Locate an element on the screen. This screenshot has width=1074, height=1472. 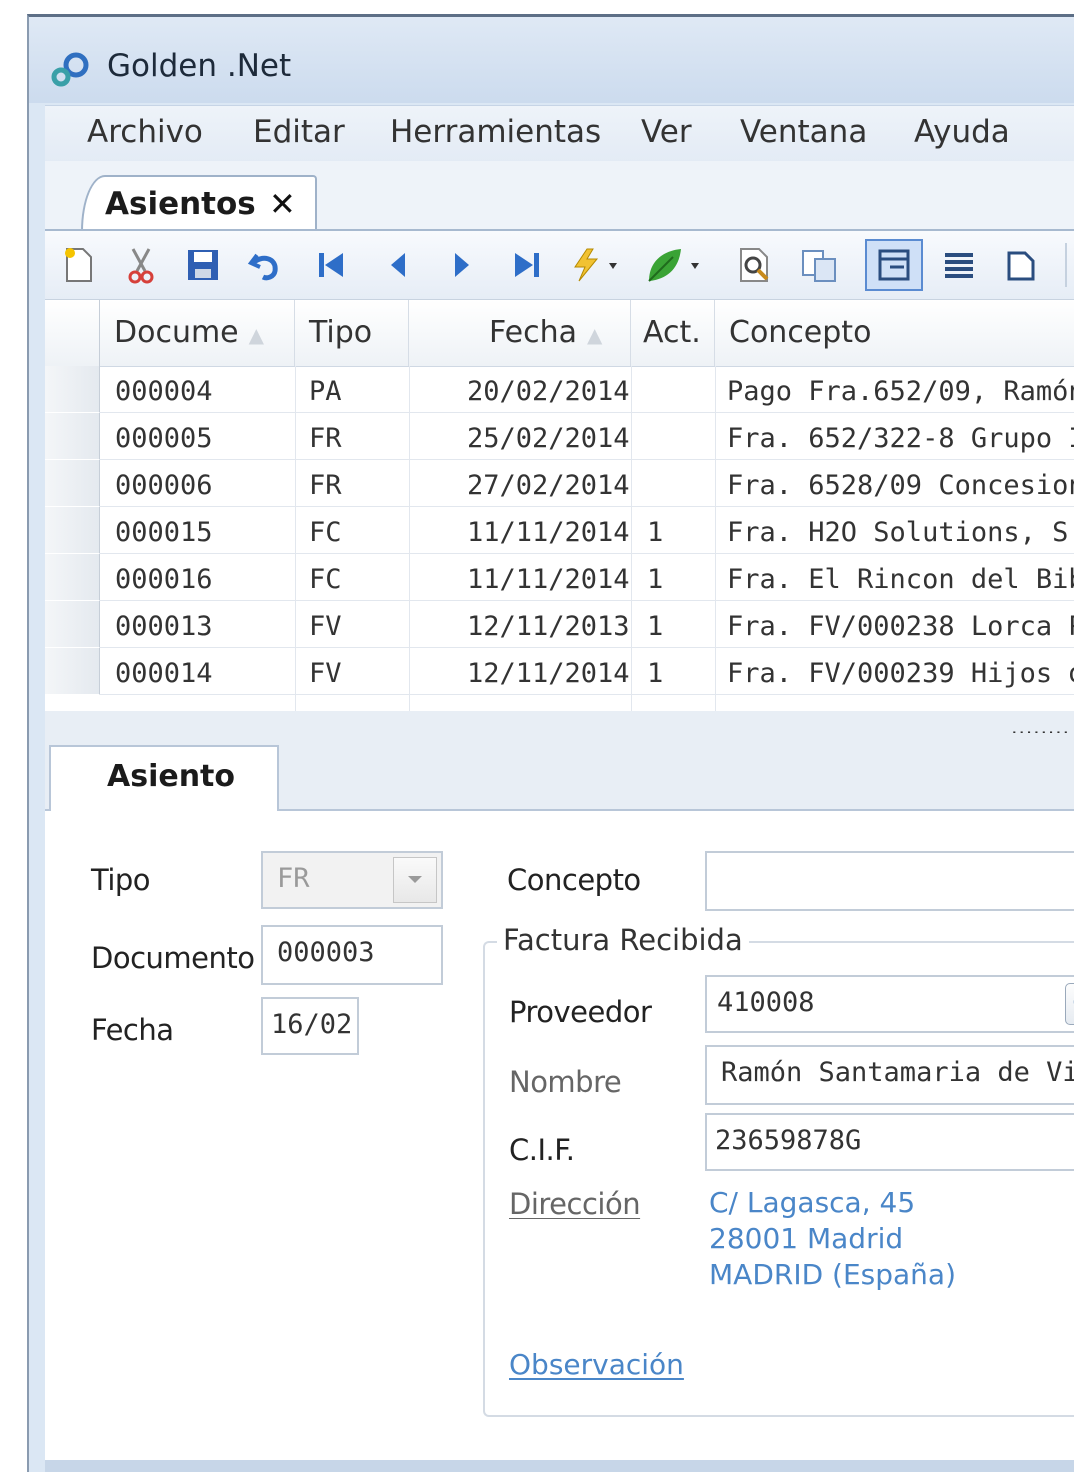
undo-icon is located at coordinates (265, 265).